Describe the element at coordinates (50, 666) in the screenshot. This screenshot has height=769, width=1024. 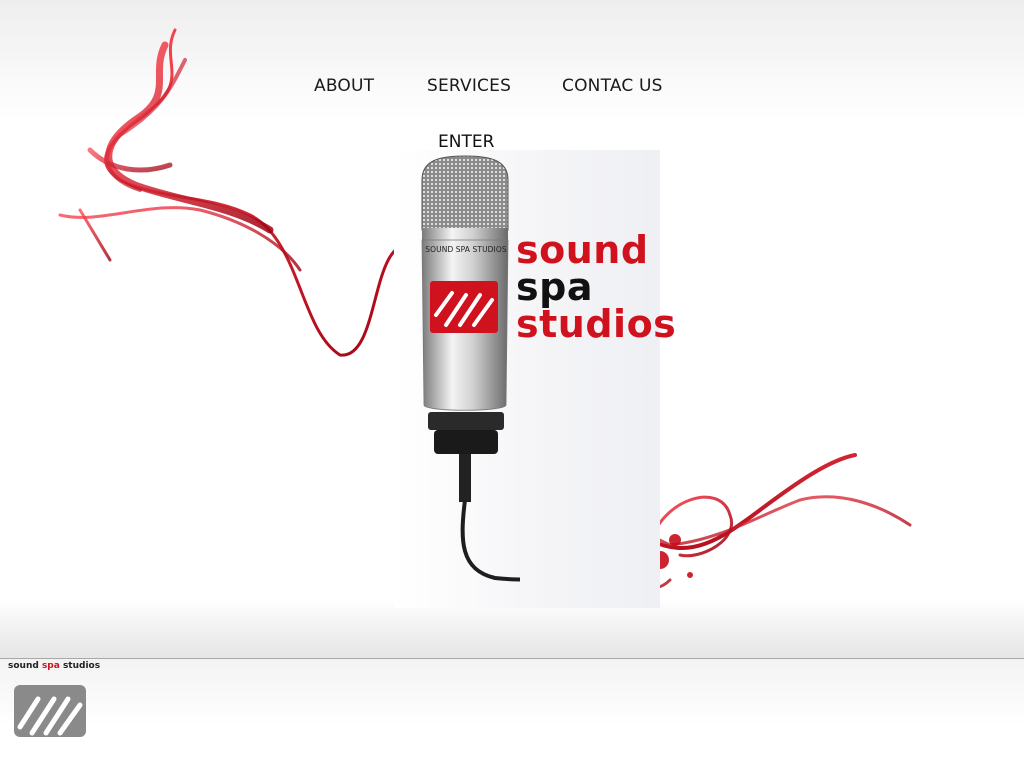
I see `footer-brand-spa: spa` at that location.